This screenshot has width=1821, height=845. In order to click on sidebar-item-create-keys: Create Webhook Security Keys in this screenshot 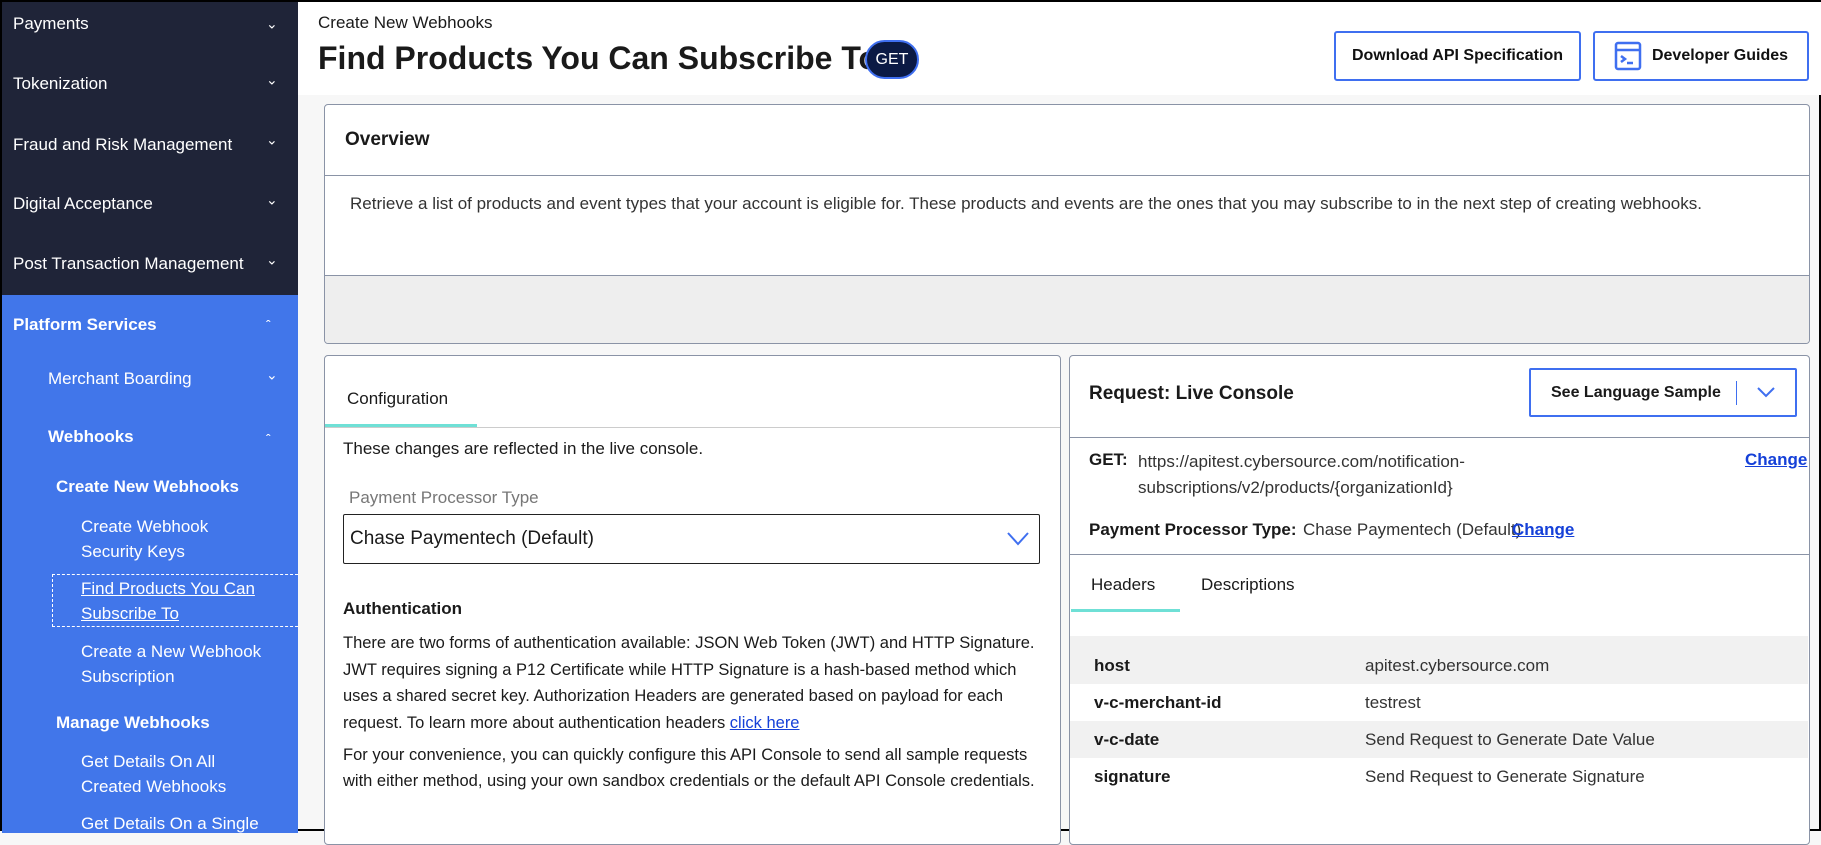, I will do `click(144, 539)`.